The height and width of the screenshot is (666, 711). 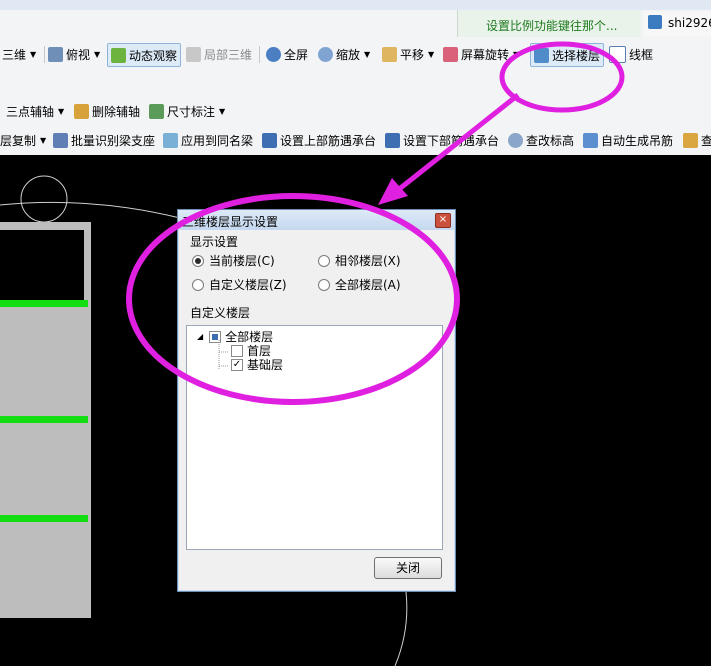 What do you see at coordinates (355, 5) in the screenshot?
I see `title-strip` at bounding box center [355, 5].